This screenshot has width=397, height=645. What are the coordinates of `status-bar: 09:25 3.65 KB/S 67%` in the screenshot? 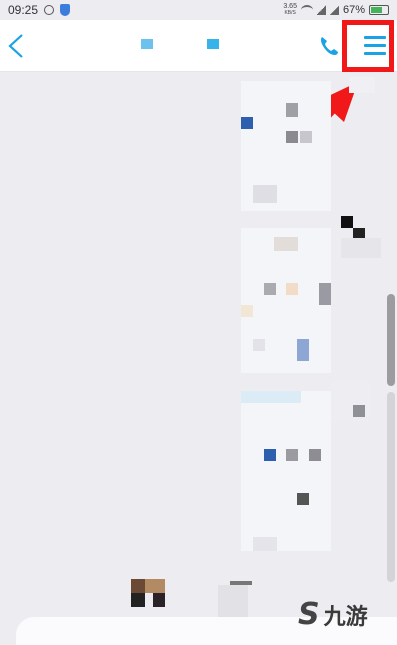 It's located at (198, 10).